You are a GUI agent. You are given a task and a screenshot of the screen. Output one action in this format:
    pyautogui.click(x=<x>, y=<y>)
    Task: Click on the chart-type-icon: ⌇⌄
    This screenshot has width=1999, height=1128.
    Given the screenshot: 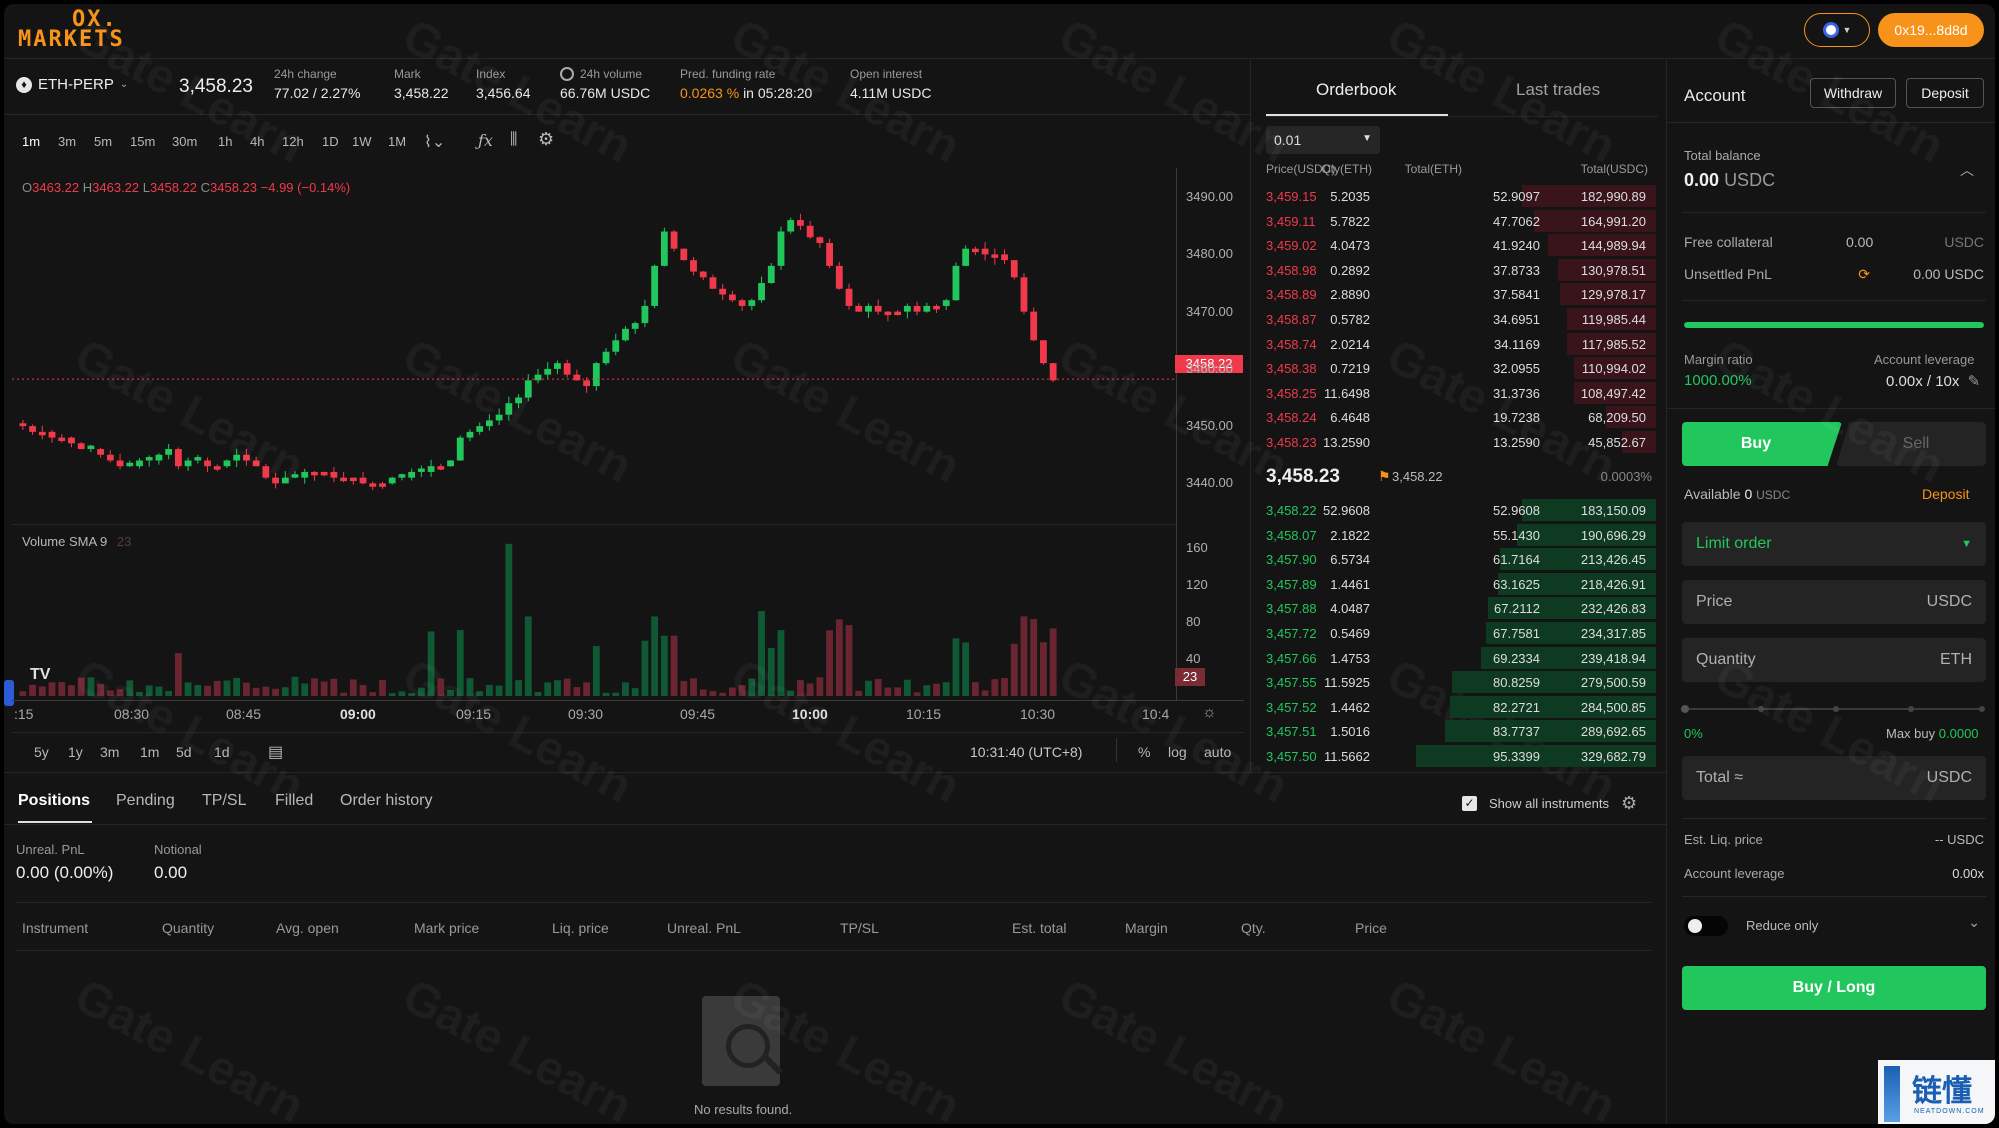 What is the action you would take?
    pyautogui.click(x=434, y=142)
    